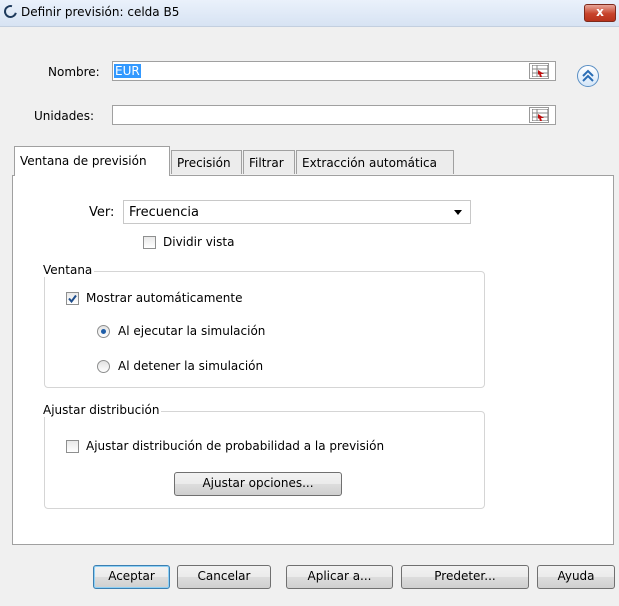 This screenshot has width=619, height=606. I want to click on tab-extraccion-automatica: Extracción automática, so click(375, 162).